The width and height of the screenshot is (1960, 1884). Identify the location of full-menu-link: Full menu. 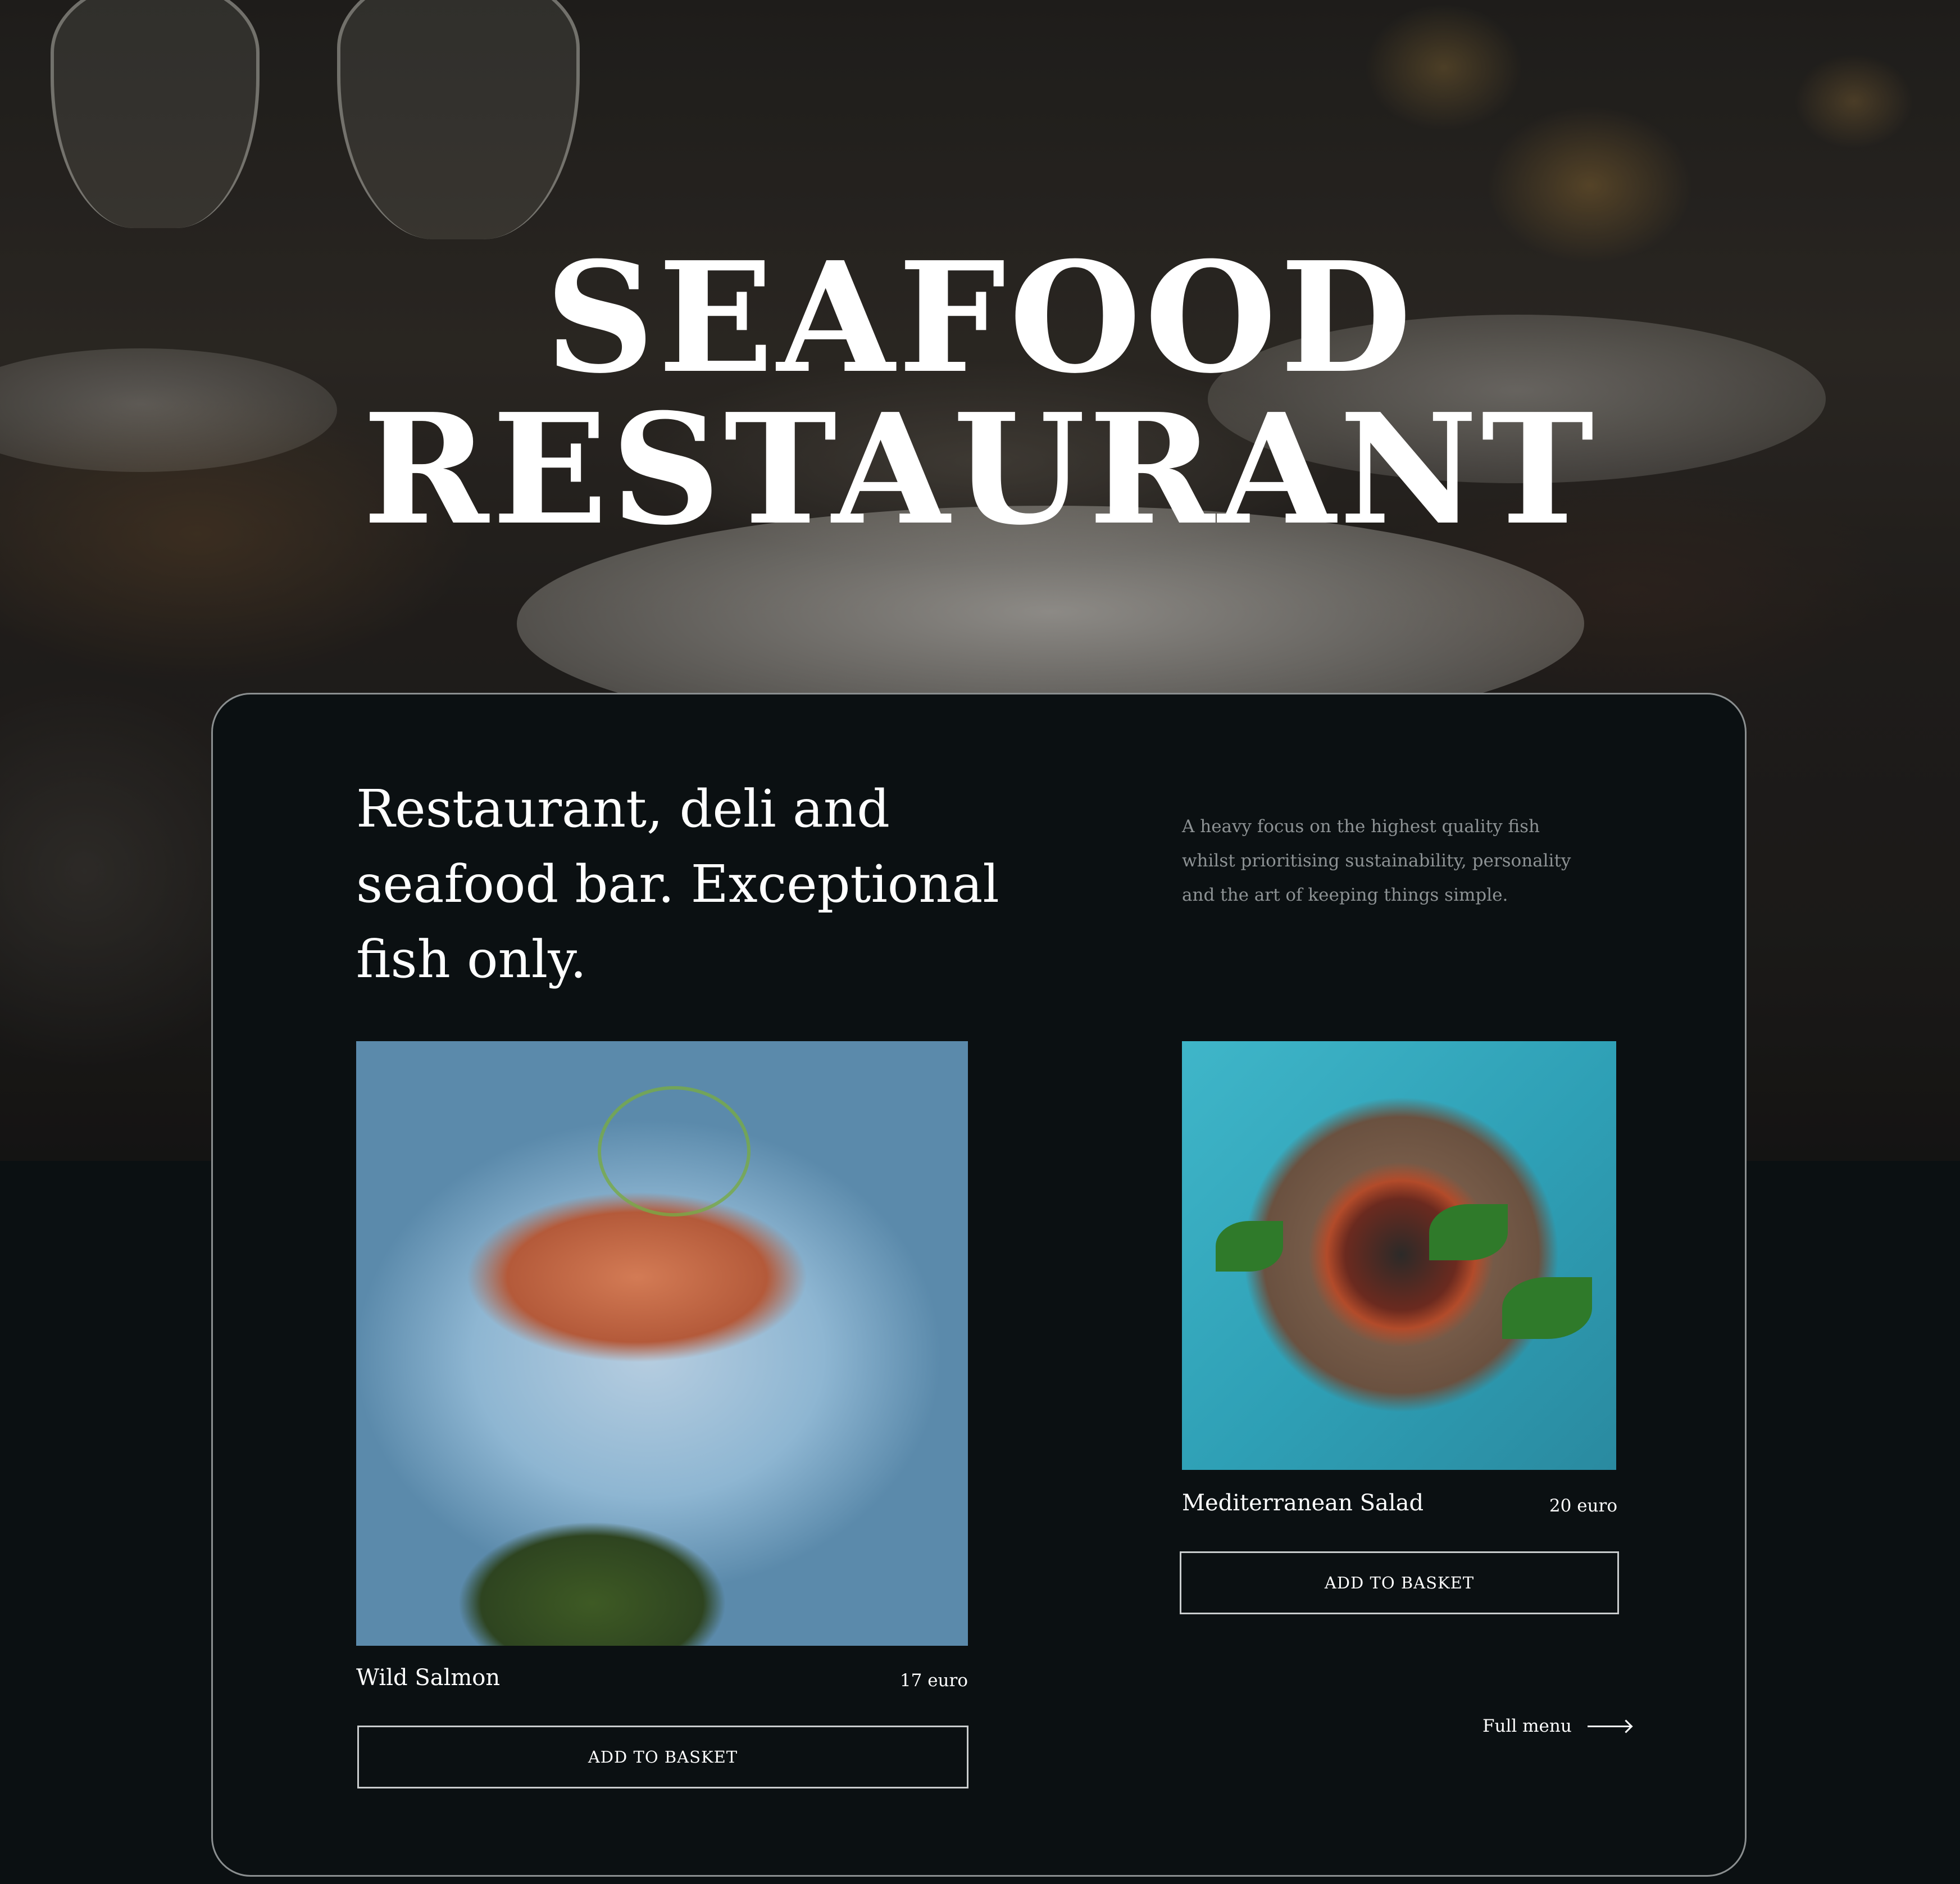
(1556, 1726).